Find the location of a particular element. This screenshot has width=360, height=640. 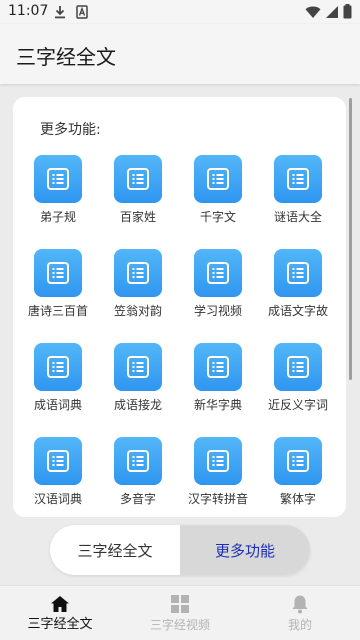

feature-tile: 成语文字故 is located at coordinates (298, 296).